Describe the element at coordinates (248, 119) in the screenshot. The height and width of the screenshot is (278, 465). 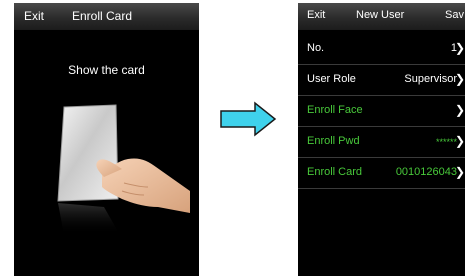
I see `right-arrow-icon` at that location.